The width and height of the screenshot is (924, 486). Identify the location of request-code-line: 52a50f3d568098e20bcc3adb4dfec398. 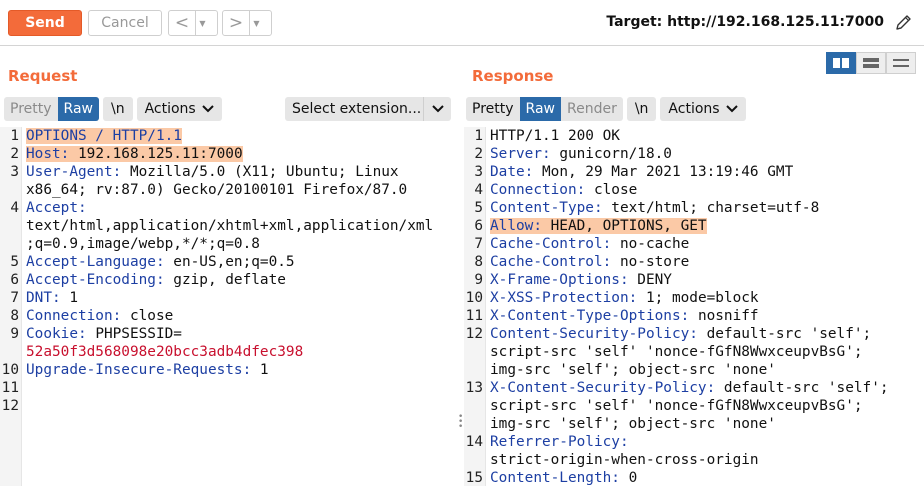
(228, 352).